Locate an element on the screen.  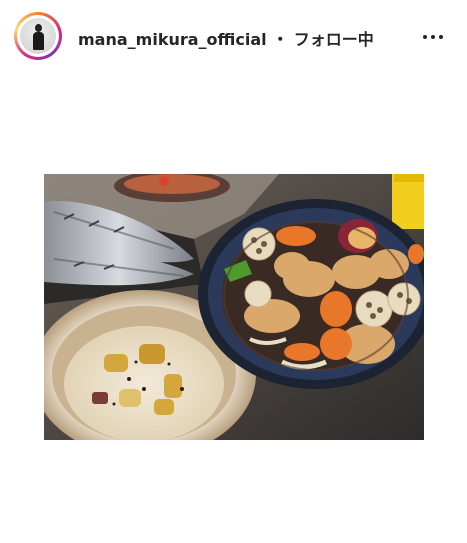
more-horizontal-icon is located at coordinates (433, 36).